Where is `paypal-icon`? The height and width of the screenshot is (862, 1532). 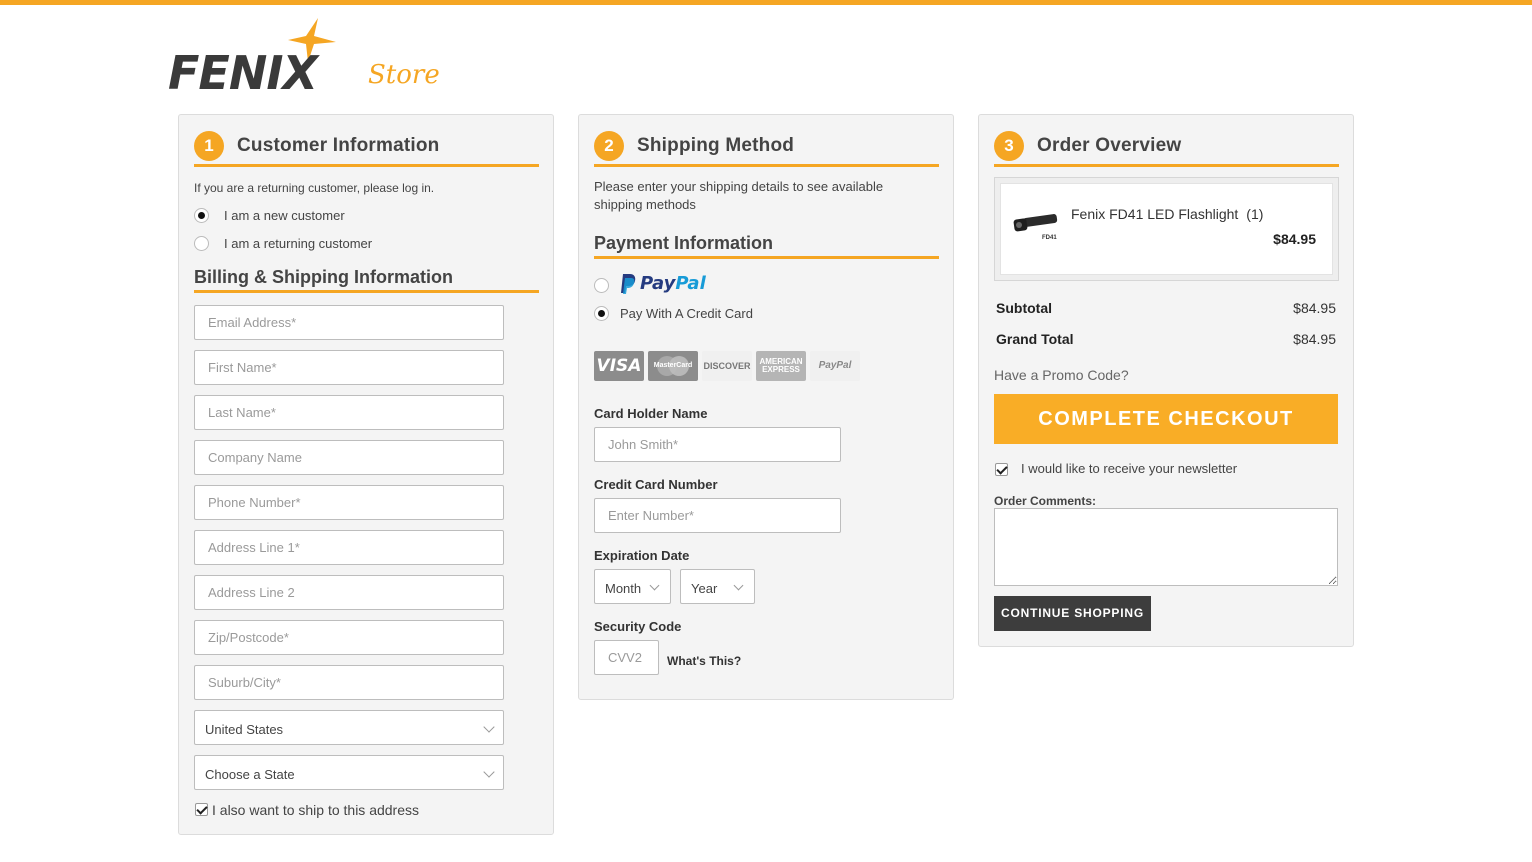 paypal-icon is located at coordinates (628, 283).